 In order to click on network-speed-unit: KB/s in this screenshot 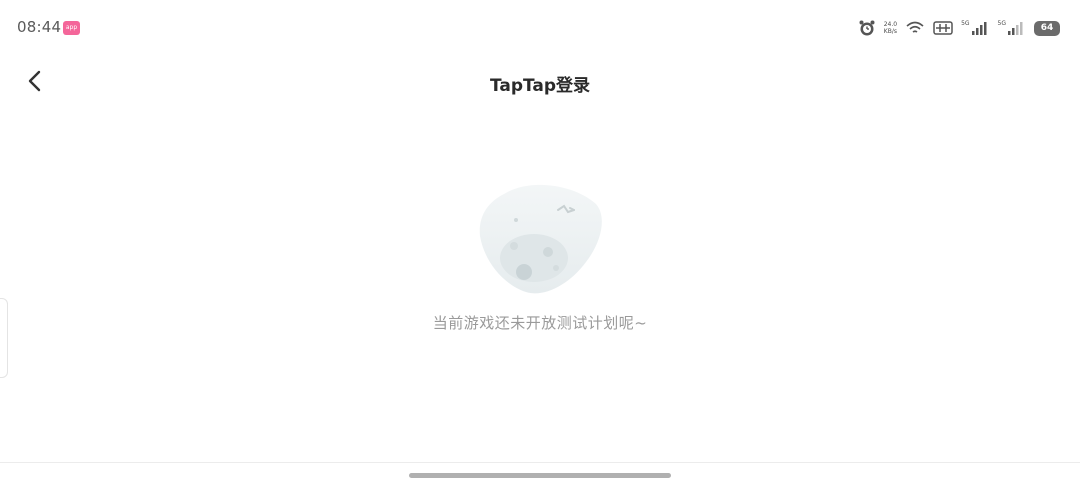, I will do `click(890, 31)`.